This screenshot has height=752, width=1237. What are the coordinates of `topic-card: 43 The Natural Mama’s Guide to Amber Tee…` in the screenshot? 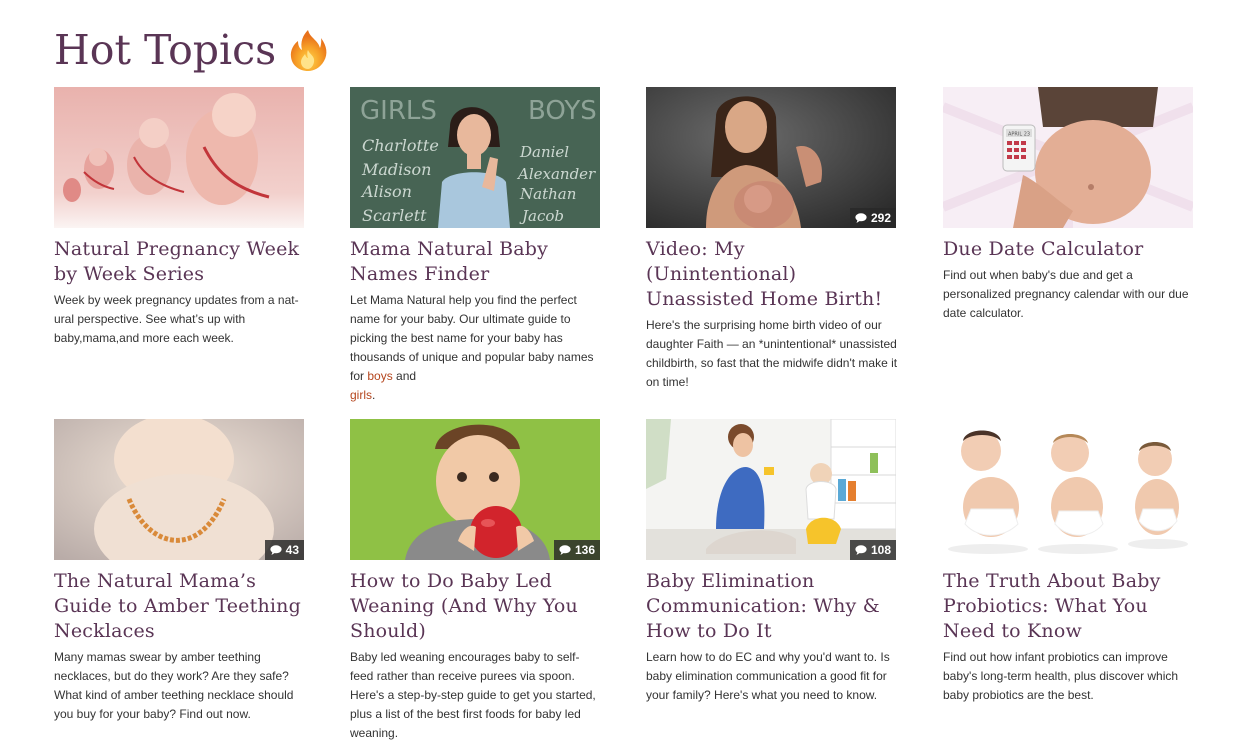 It's located at (180, 571).